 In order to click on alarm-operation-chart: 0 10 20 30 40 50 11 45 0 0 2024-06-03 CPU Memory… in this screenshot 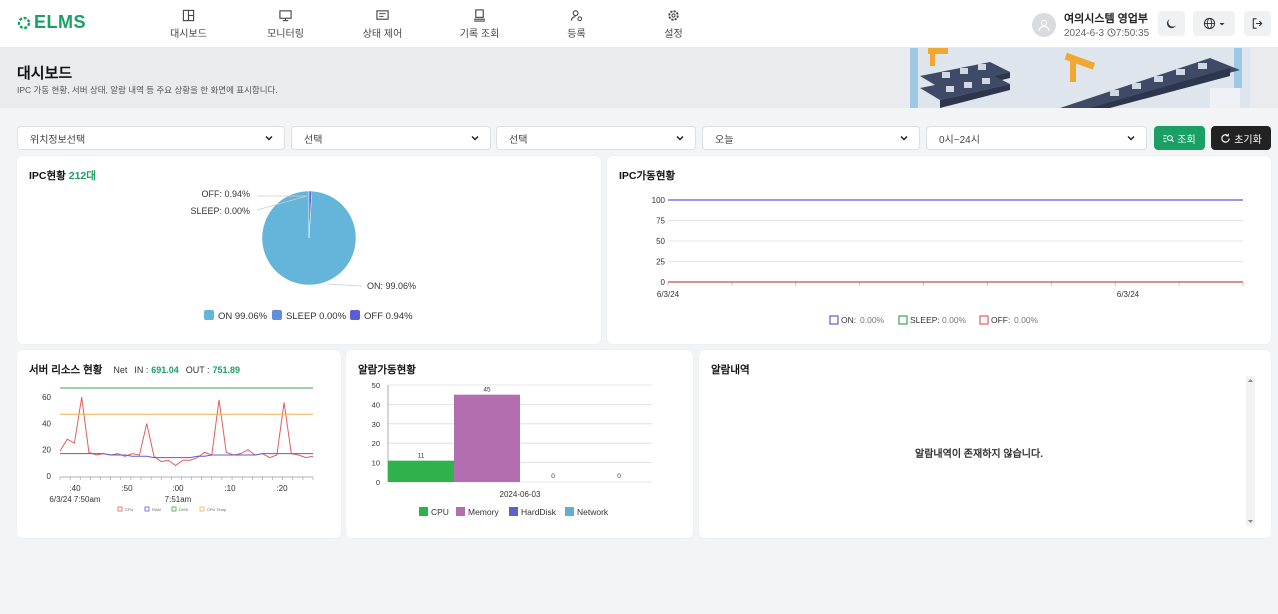, I will do `click(512, 449)`.